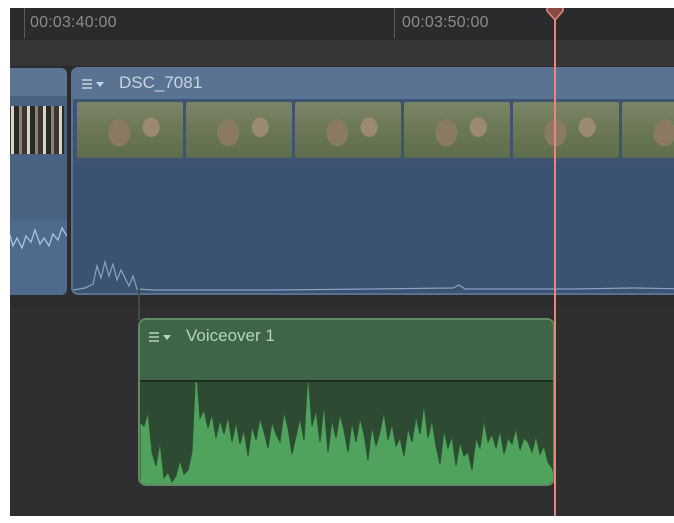  What do you see at coordinates (139, 302) in the screenshot?
I see `connection-line` at bounding box center [139, 302].